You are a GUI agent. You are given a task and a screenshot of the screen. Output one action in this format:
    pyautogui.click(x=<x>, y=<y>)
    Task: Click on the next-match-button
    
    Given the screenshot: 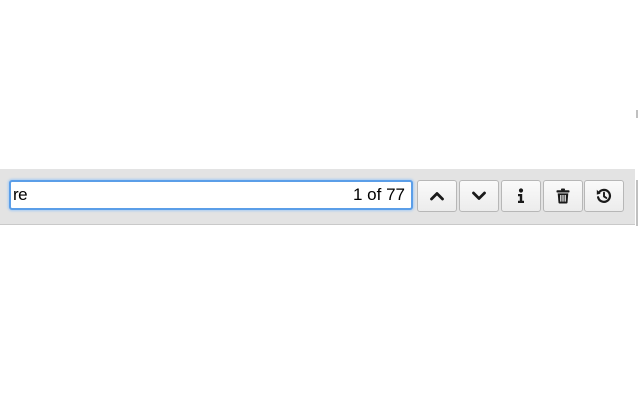 What is the action you would take?
    pyautogui.click(x=479, y=196)
    